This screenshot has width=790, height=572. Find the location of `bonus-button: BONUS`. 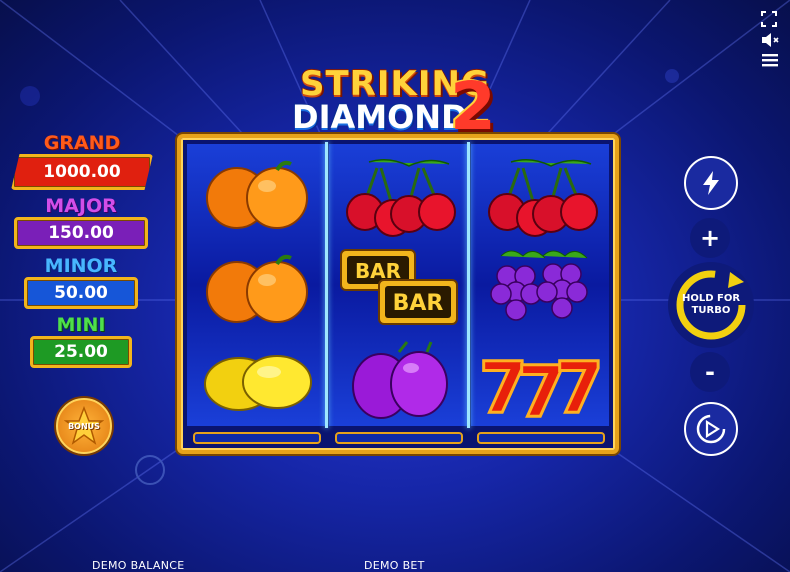

bonus-button: BONUS is located at coordinates (84, 426).